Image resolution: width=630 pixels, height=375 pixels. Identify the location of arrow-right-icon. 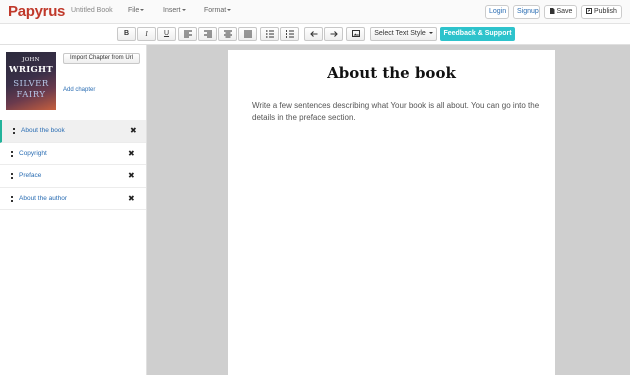
(334, 34).